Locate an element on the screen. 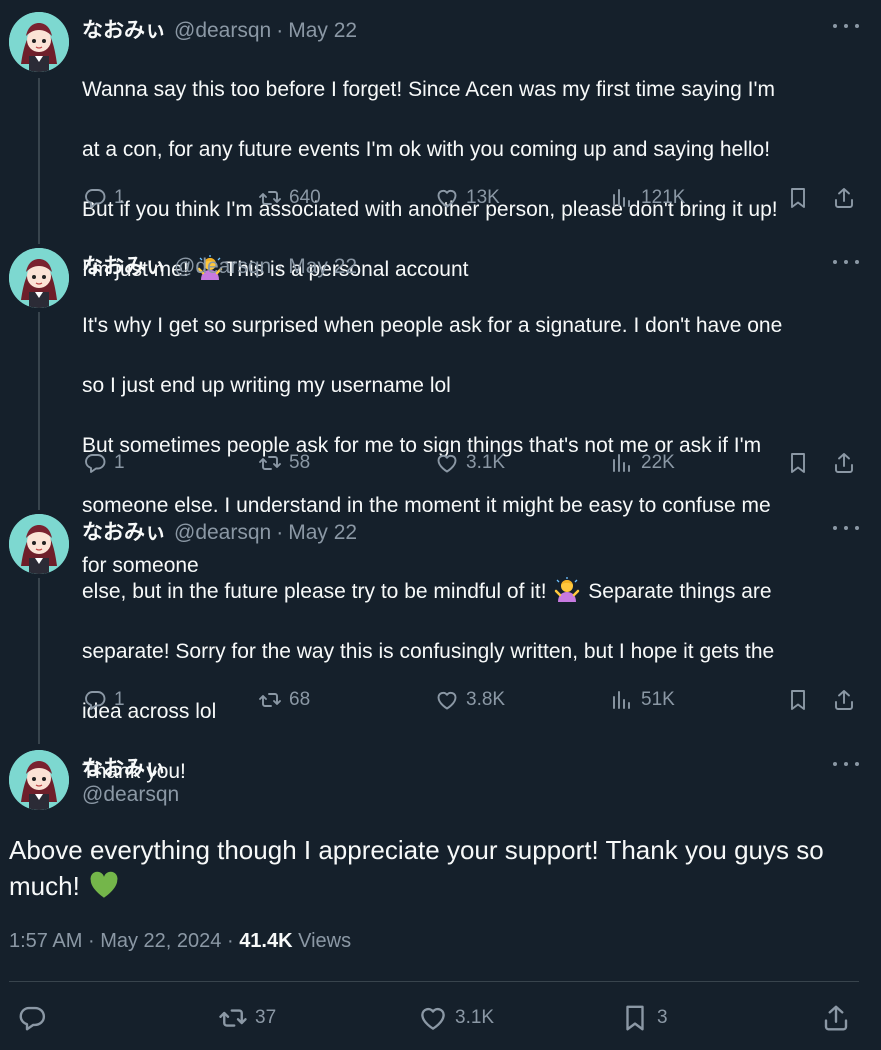 The height and width of the screenshot is (1050, 881). tweet-actions: 1 58 3.1K 22K is located at coordinates (470, 463).